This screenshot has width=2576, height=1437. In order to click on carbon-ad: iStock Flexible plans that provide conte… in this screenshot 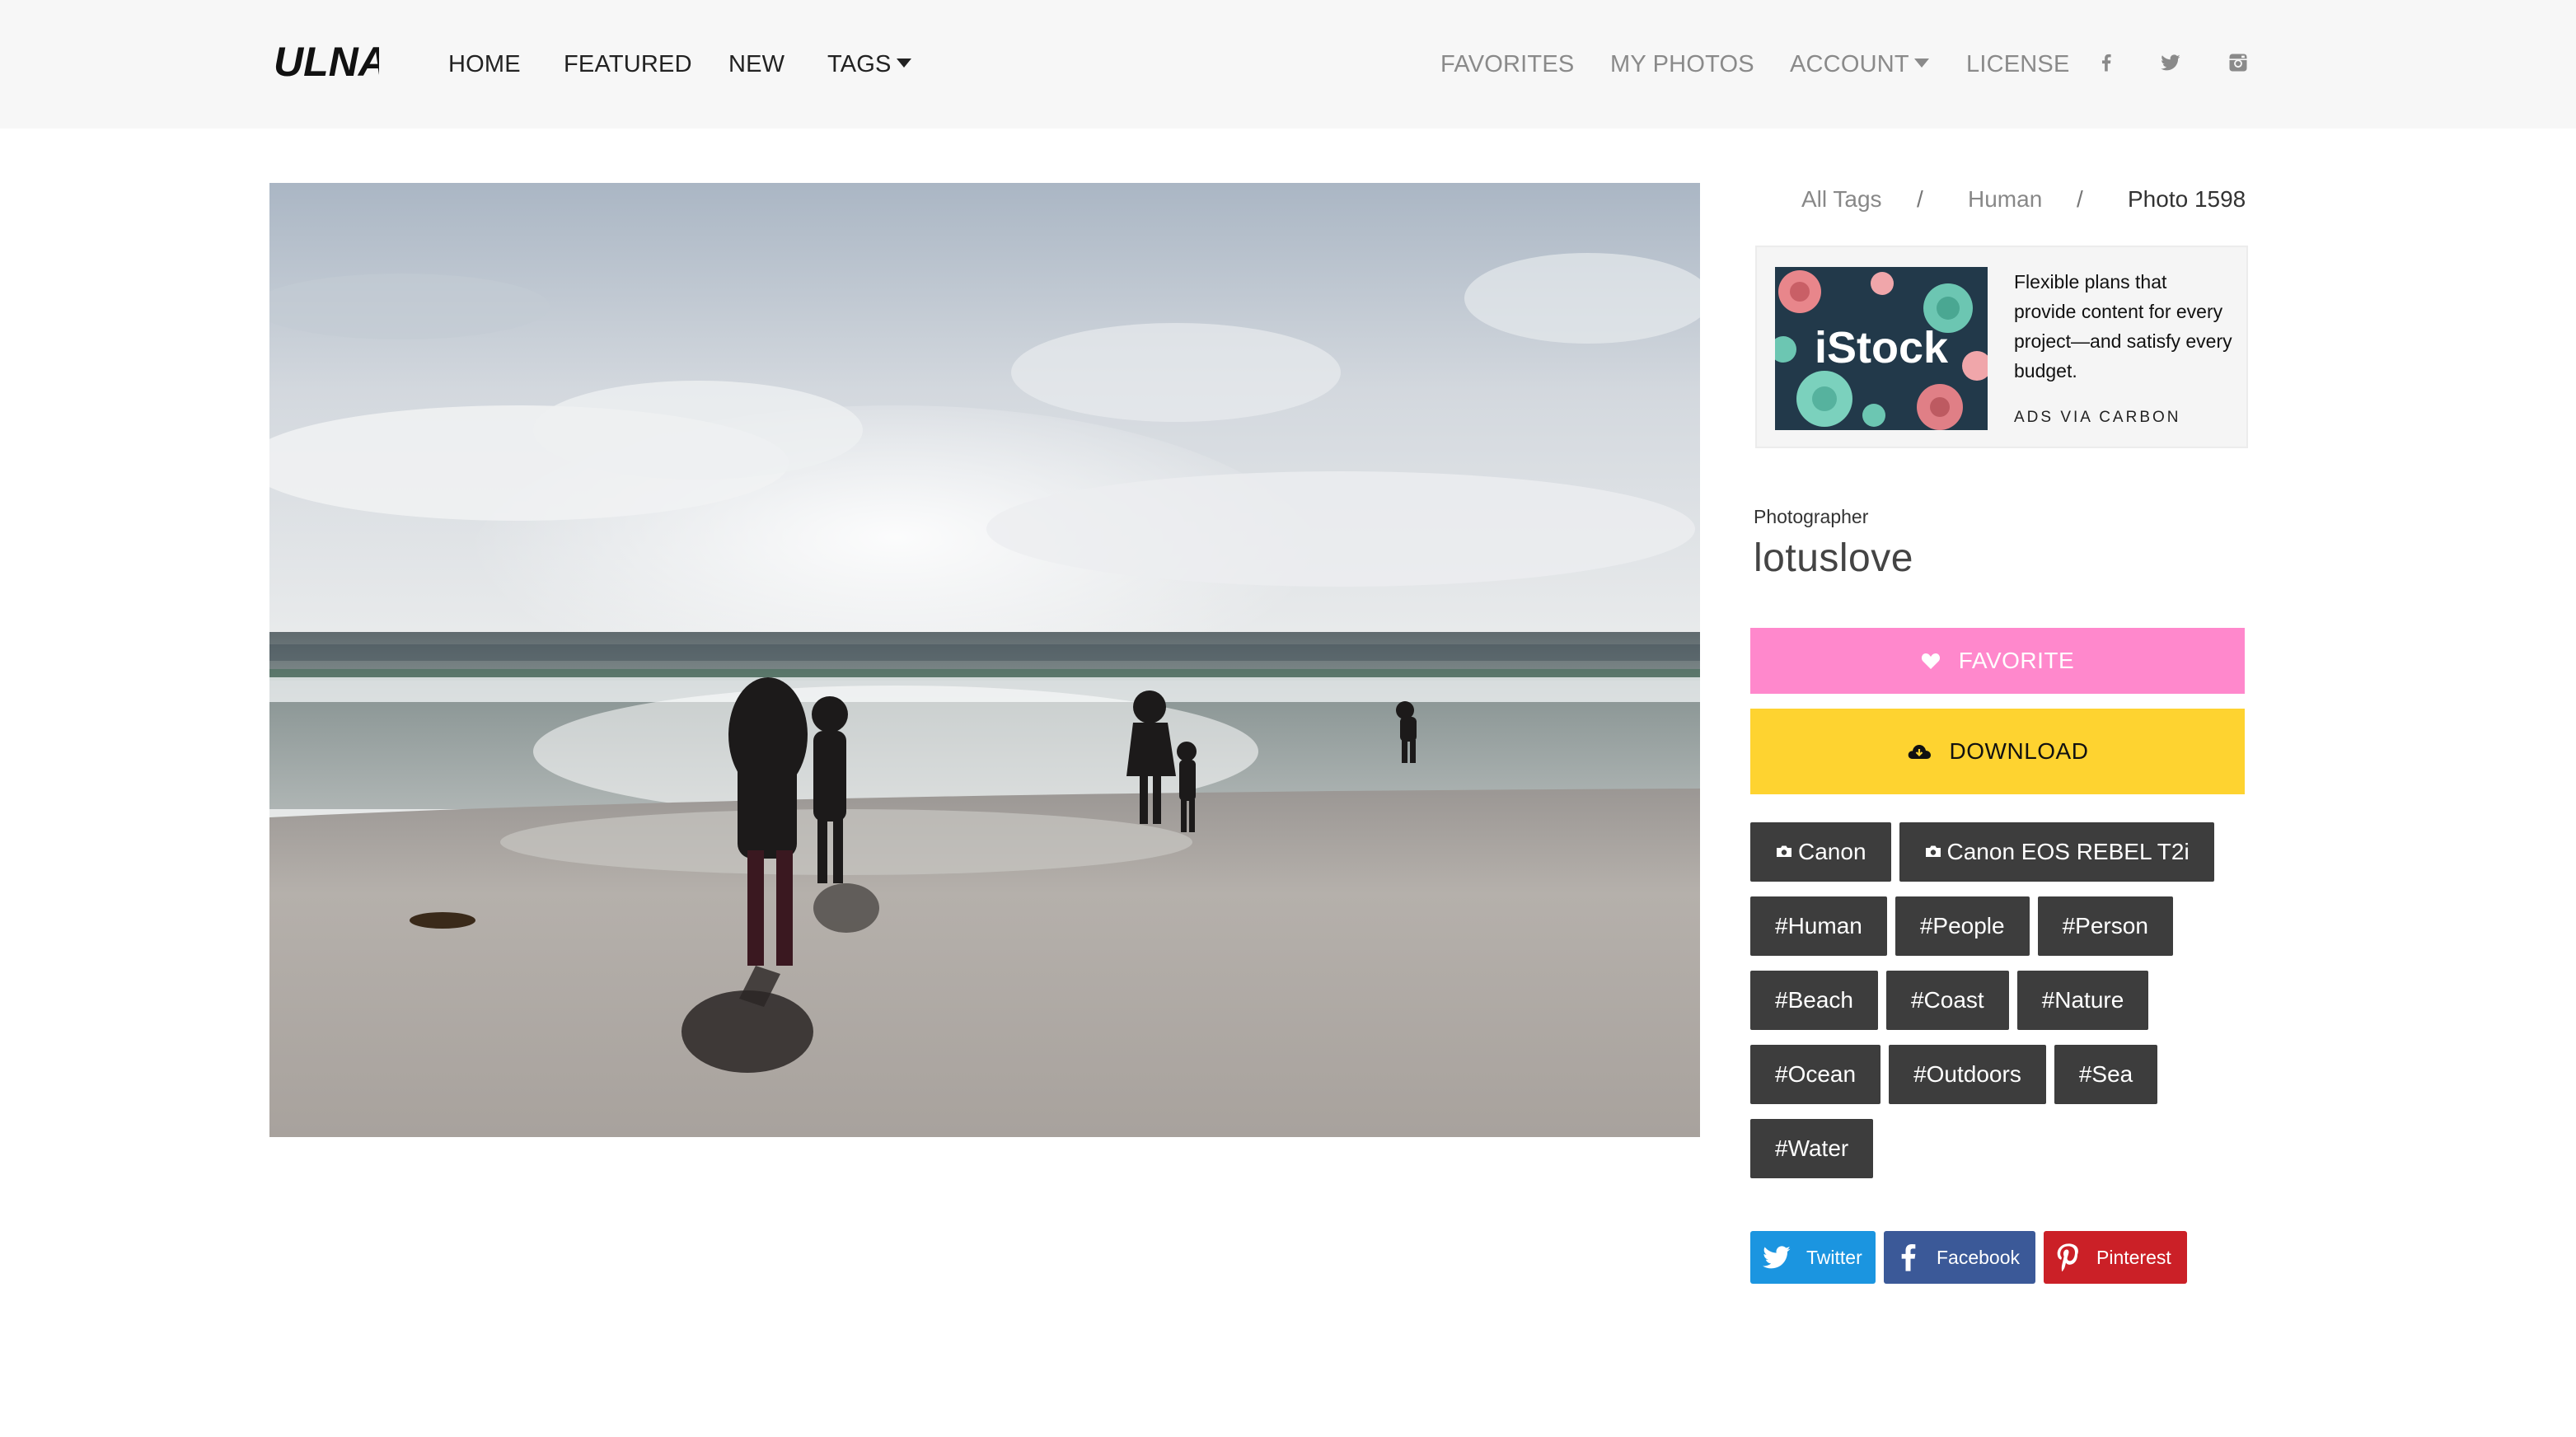, I will do `click(2001, 347)`.